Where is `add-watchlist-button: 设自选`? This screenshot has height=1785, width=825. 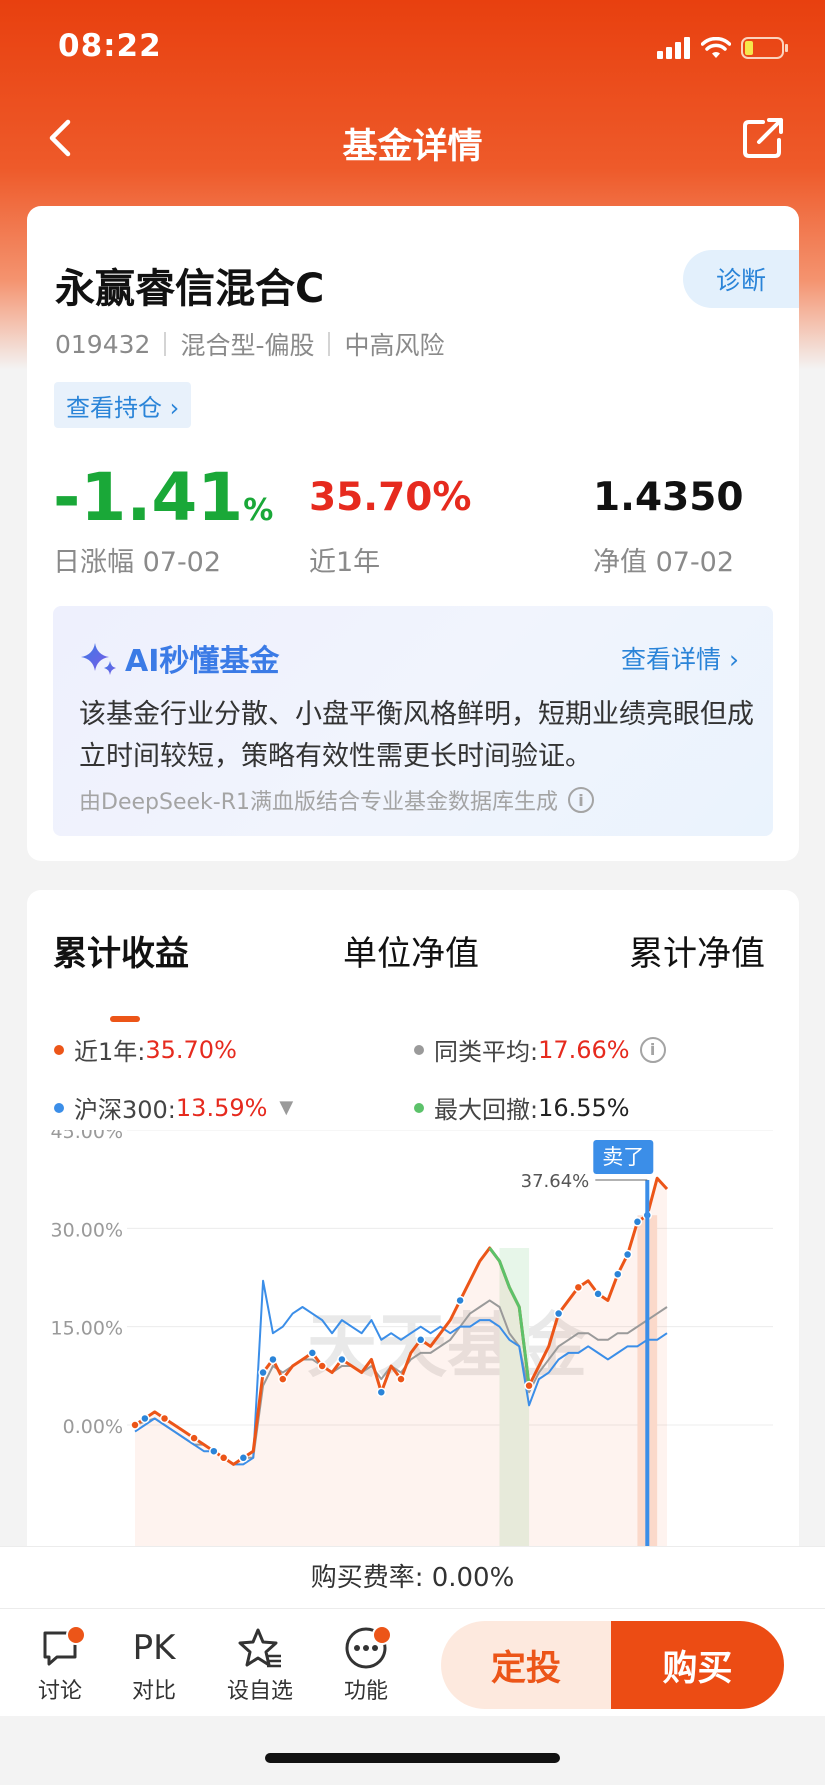
add-watchlist-button: 设自选 is located at coordinates (260, 1664).